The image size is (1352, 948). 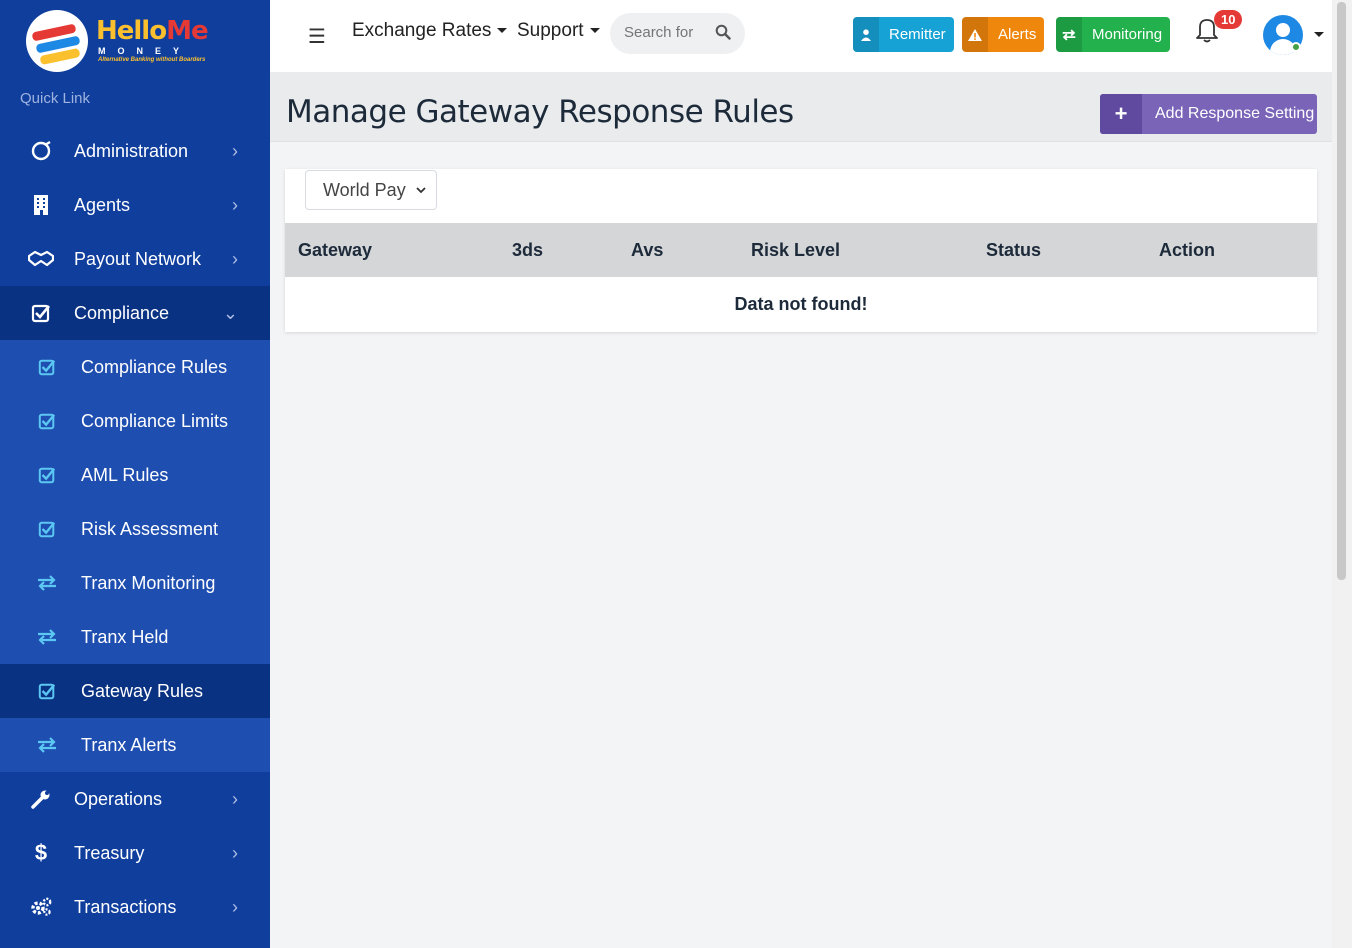 I want to click on sidebar-item-tranx-held: Tranx Held, so click(x=135, y=637).